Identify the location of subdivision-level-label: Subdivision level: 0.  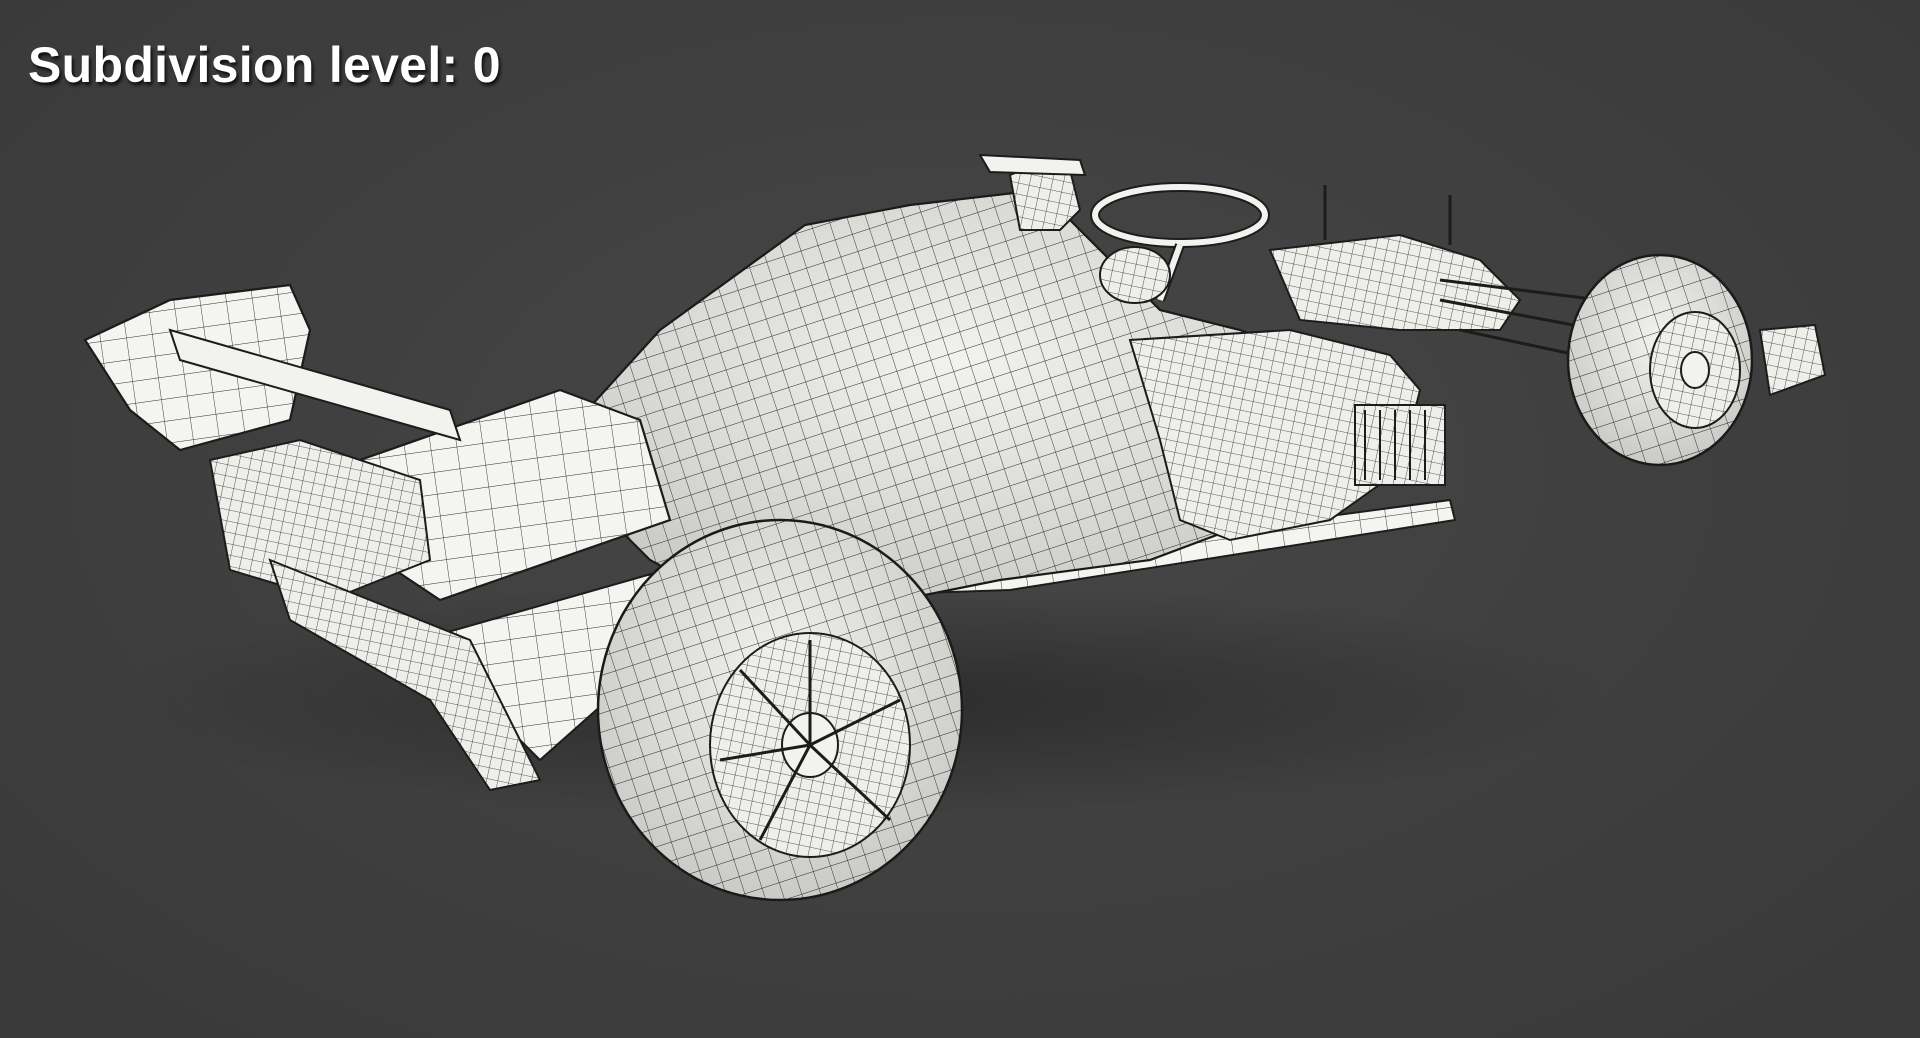
(264, 65).